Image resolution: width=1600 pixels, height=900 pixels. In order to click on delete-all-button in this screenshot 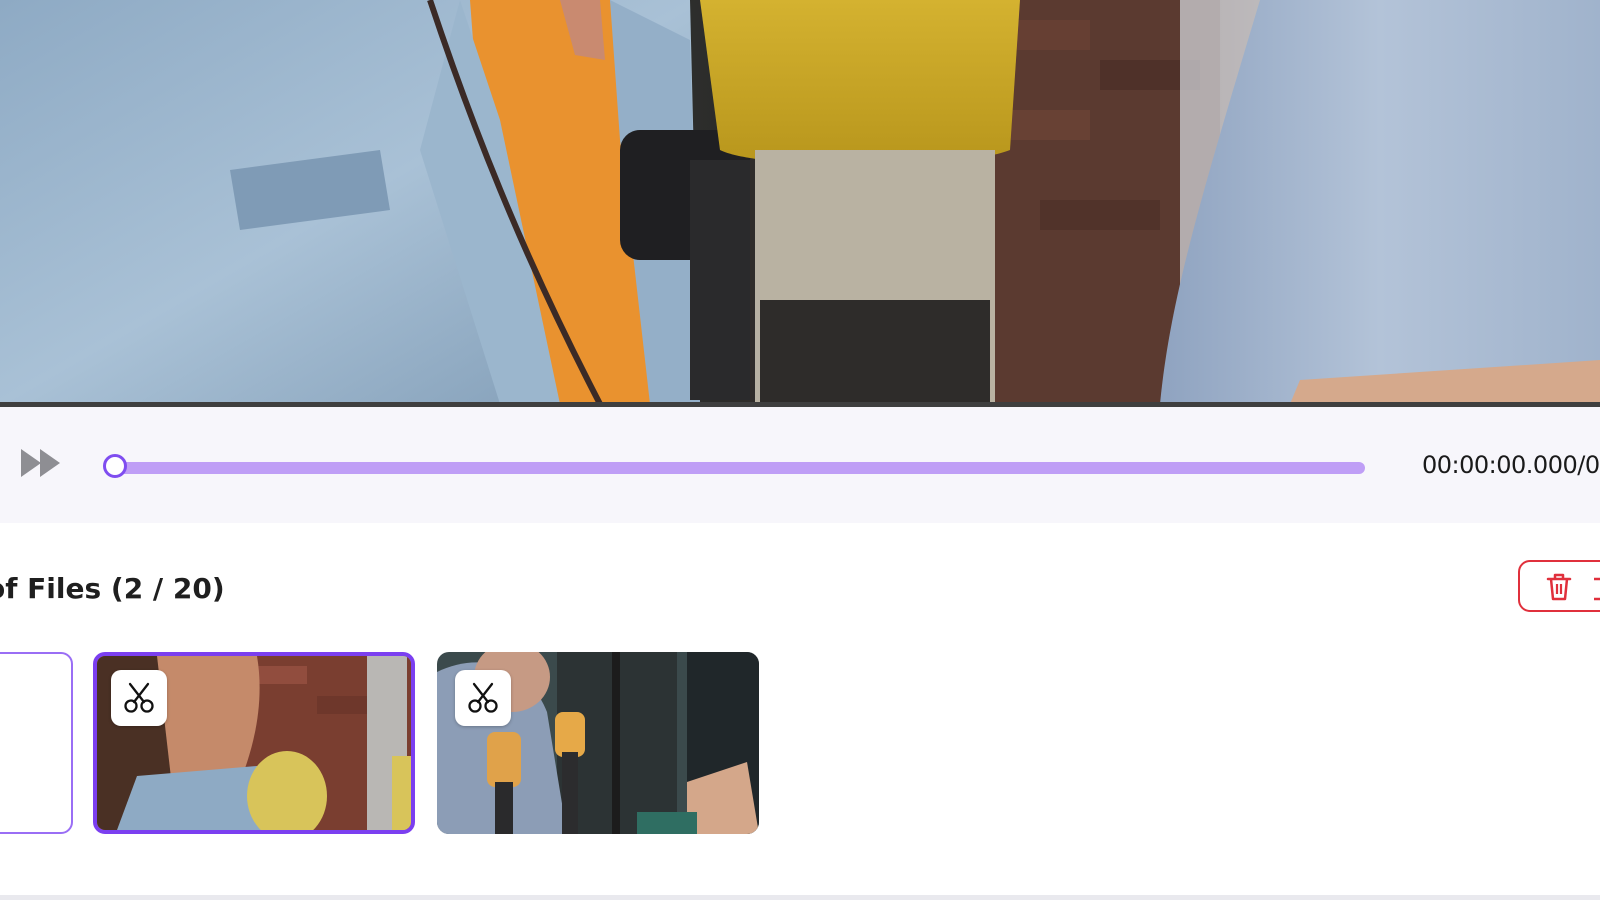, I will do `click(1559, 586)`.